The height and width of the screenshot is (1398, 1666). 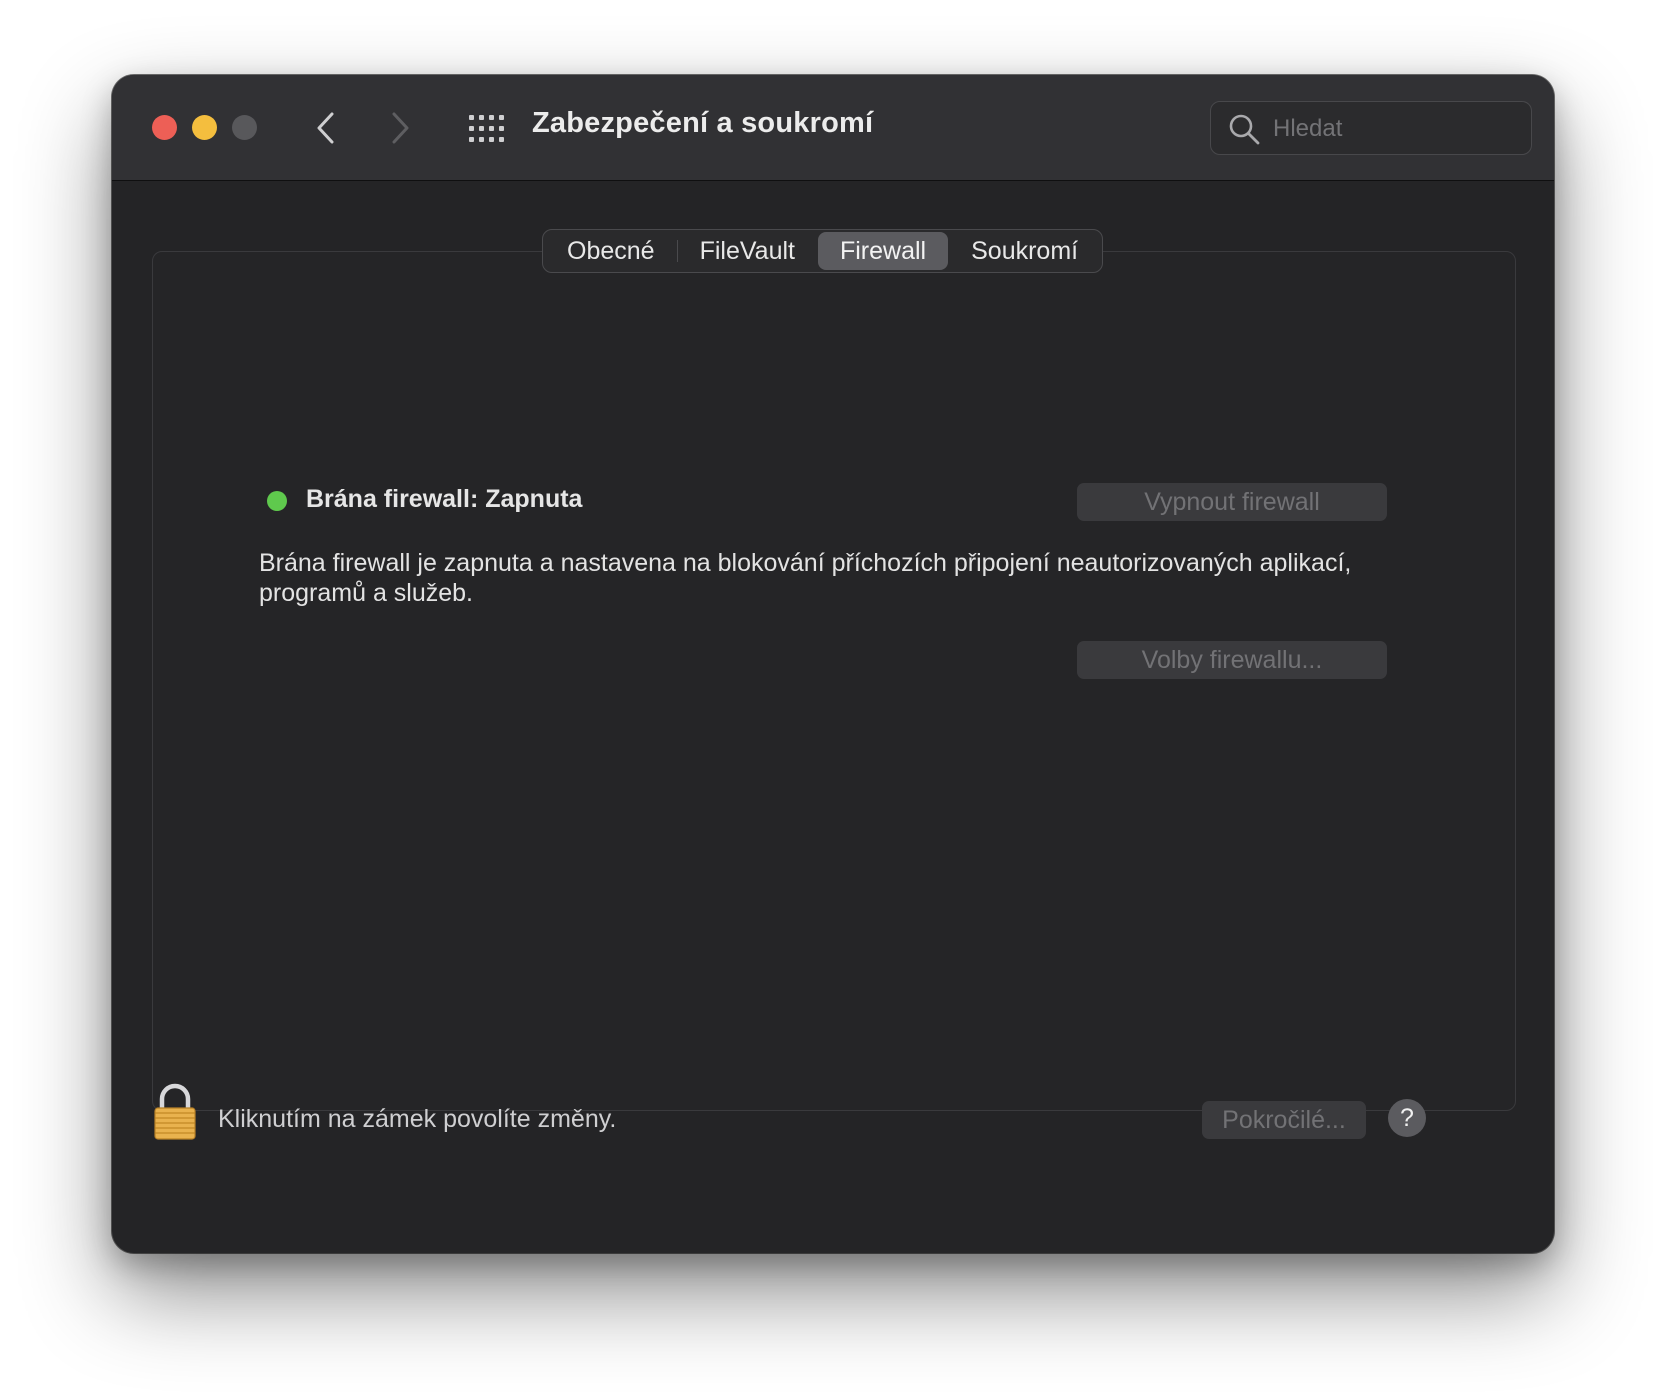 What do you see at coordinates (1232, 502) in the screenshot?
I see `turn-off-firewall-button: Vypnout firewall` at bounding box center [1232, 502].